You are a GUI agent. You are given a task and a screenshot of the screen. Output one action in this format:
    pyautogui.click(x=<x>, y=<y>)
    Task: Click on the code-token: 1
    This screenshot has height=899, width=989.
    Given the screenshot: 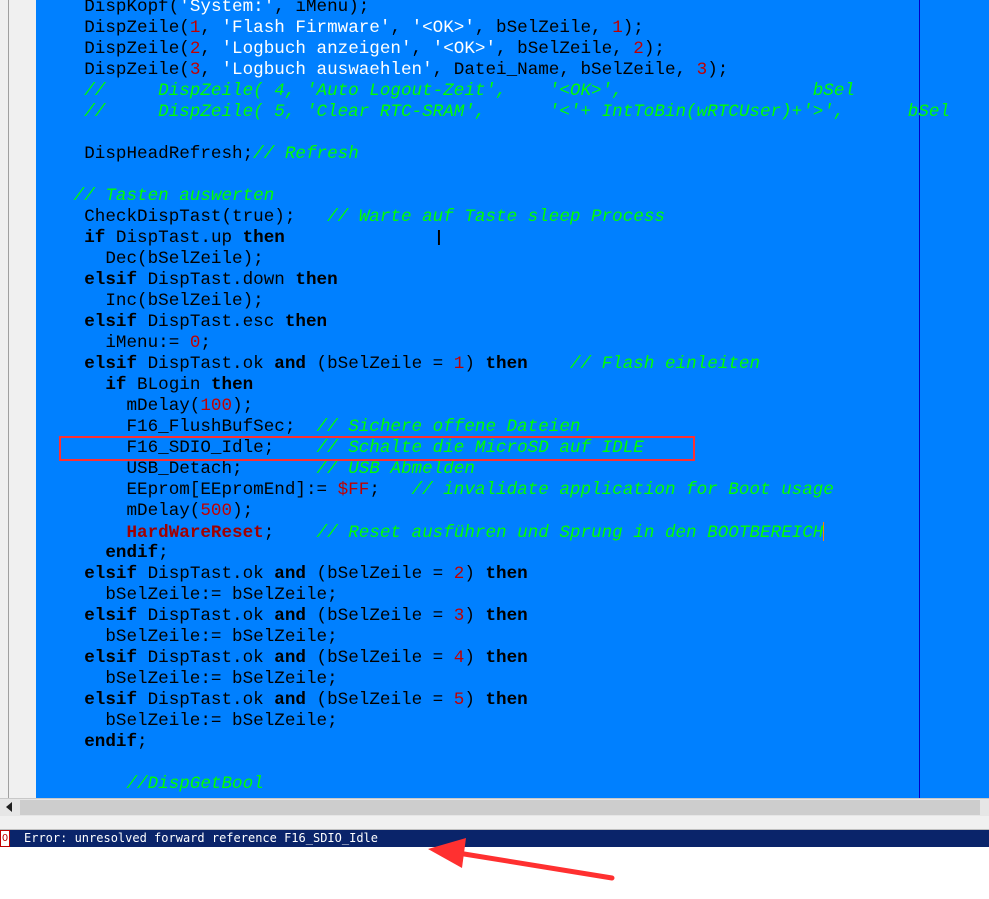 What is the action you would take?
    pyautogui.click(x=617, y=28)
    